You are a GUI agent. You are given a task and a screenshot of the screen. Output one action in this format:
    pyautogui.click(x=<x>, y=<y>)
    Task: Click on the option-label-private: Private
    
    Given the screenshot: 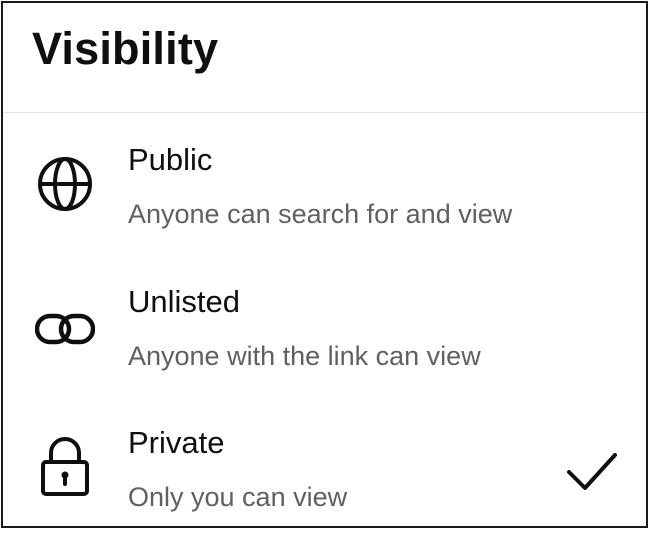 What is the action you would take?
    pyautogui.click(x=176, y=442)
    